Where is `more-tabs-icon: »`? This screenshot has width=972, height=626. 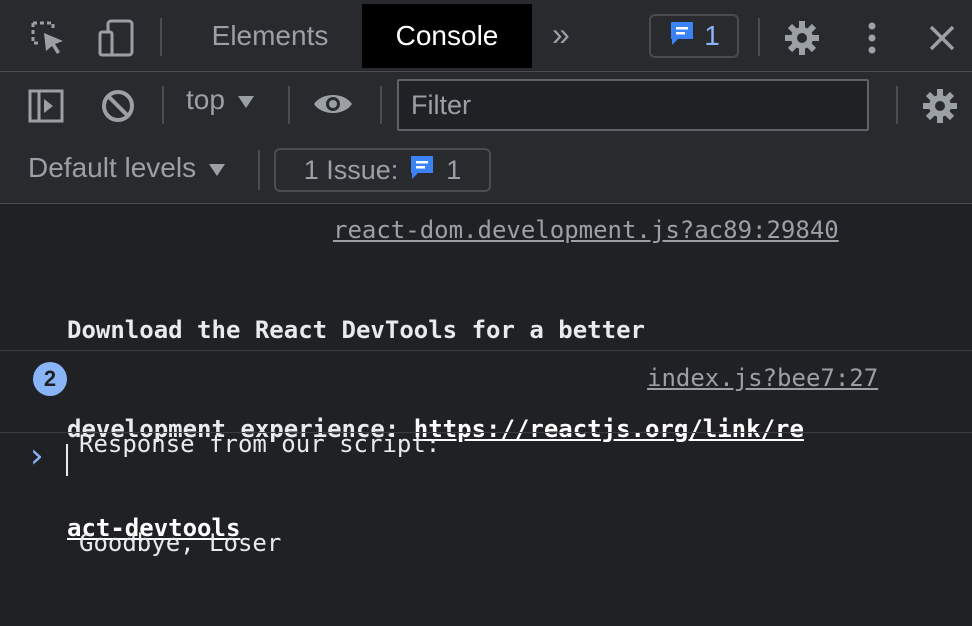
more-tabs-icon: » is located at coordinates (561, 34).